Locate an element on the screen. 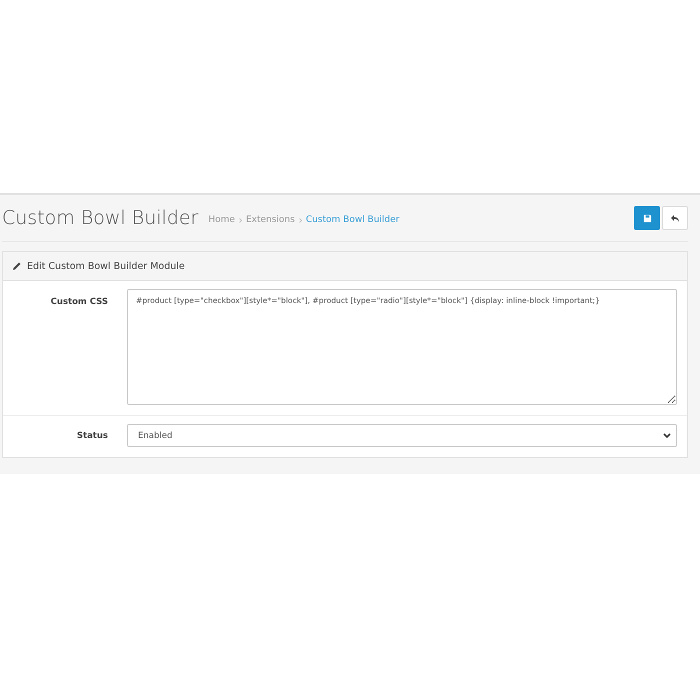  breadcrumb-link: Home is located at coordinates (221, 220).